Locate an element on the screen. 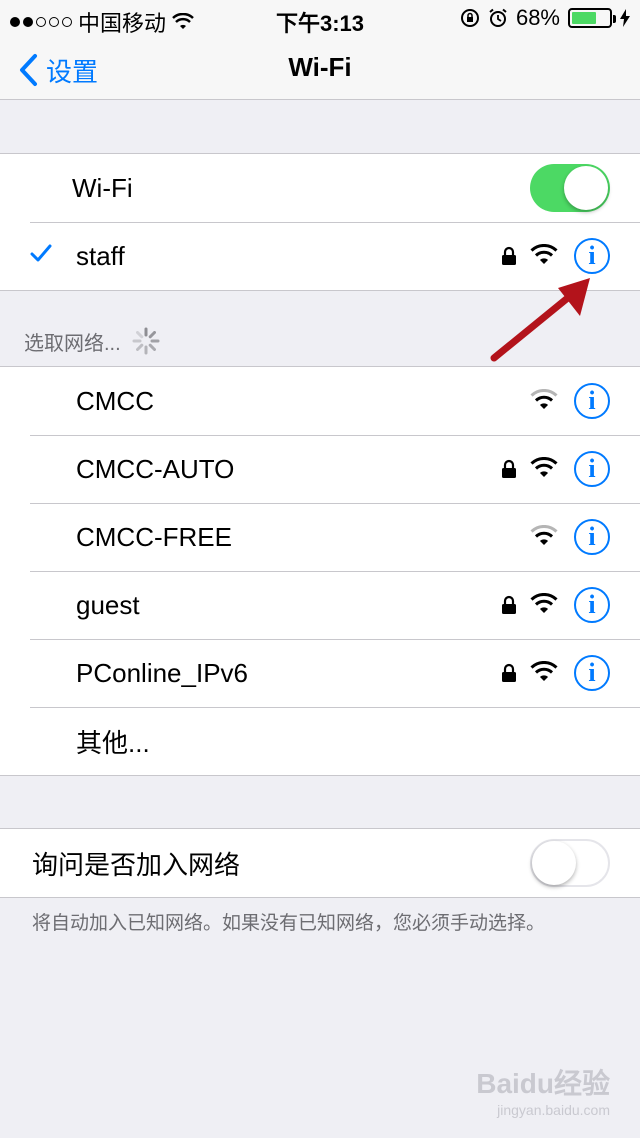 This screenshot has height=1138, width=640. navigation-bar: 设置 Wi-Fi is located at coordinates (320, 70).